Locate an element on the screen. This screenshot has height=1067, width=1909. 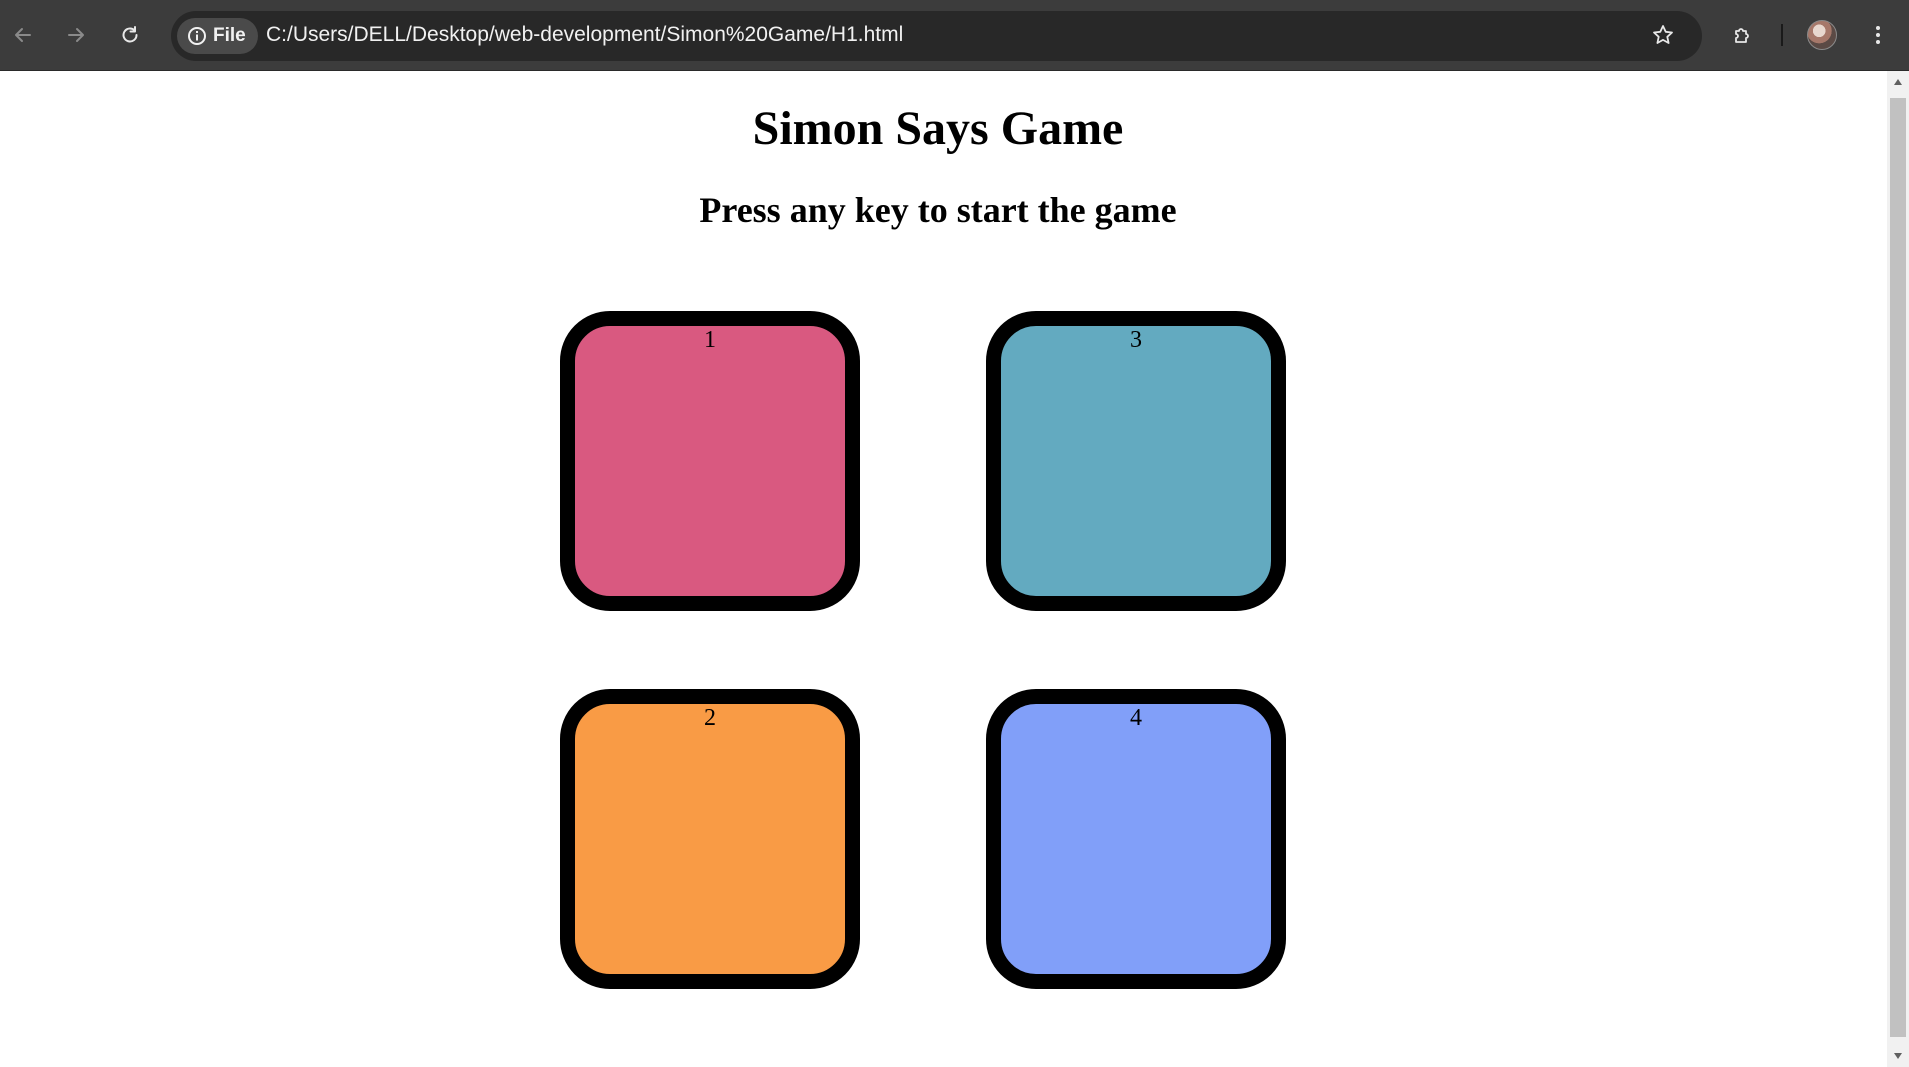
caret-down-icon is located at coordinates (1898, 1056).